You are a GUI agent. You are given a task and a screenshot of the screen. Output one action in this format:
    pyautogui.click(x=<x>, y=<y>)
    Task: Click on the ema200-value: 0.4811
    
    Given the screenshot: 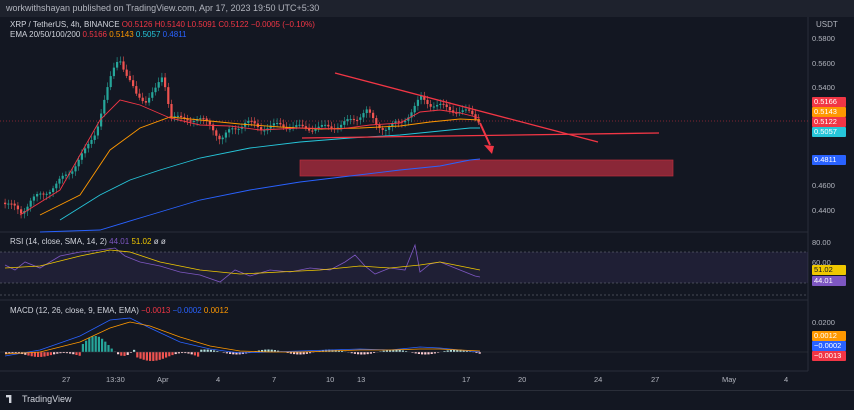 What is the action you would take?
    pyautogui.click(x=175, y=34)
    